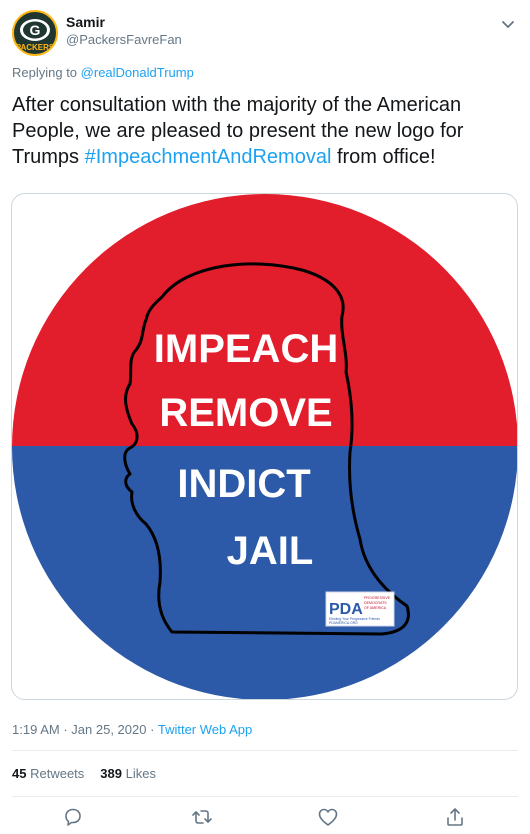 The image size is (530, 834). Describe the element at coordinates (124, 40) in the screenshot. I see `user-handle: @PackersFavreFan` at that location.